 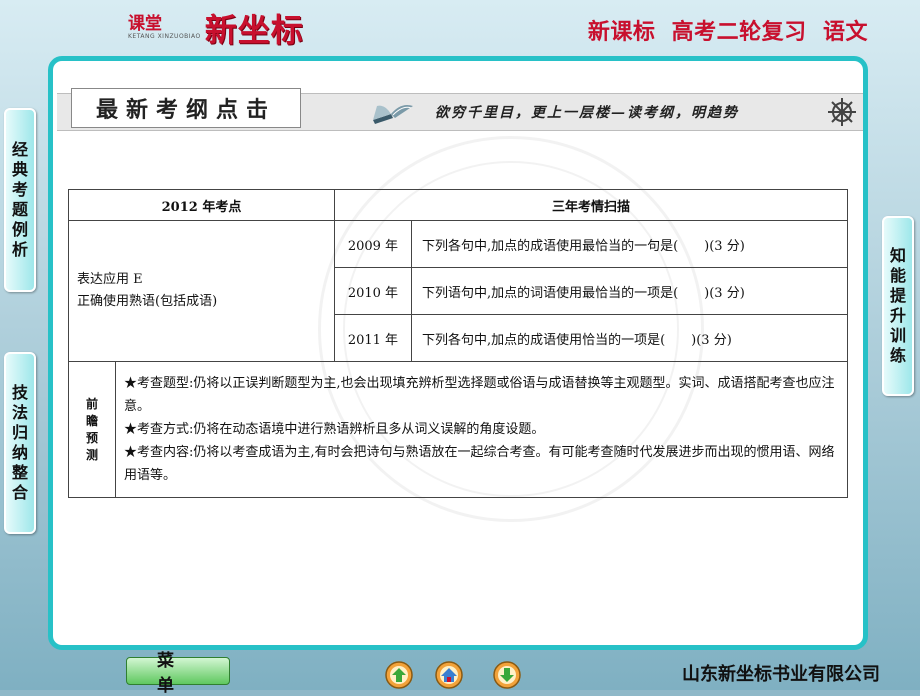 What do you see at coordinates (629, 244) in the screenshot?
I see `question-cell: 下列各句中,加点的成语使用最恰当的一句是( )(3 分)` at bounding box center [629, 244].